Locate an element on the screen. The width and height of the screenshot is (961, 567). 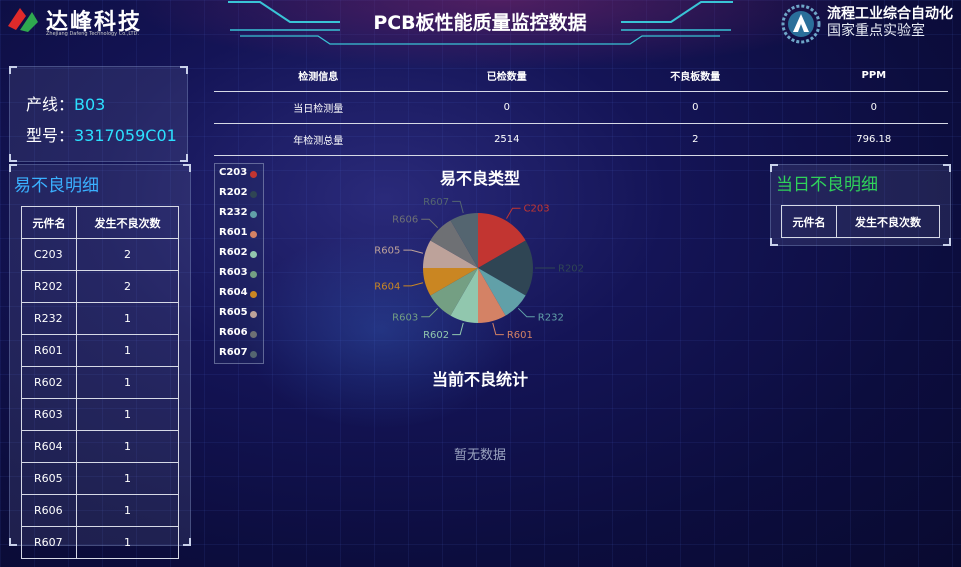
component-name-cell: R232 is located at coordinates (49, 318).